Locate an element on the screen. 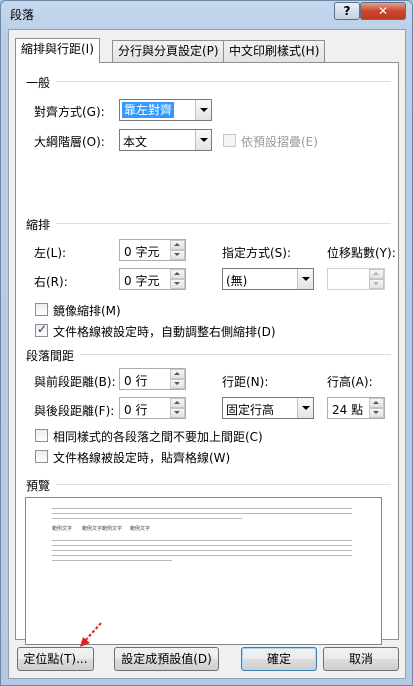 This screenshot has height=686, width=413. collapse-default-checkbox is located at coordinates (229, 140).